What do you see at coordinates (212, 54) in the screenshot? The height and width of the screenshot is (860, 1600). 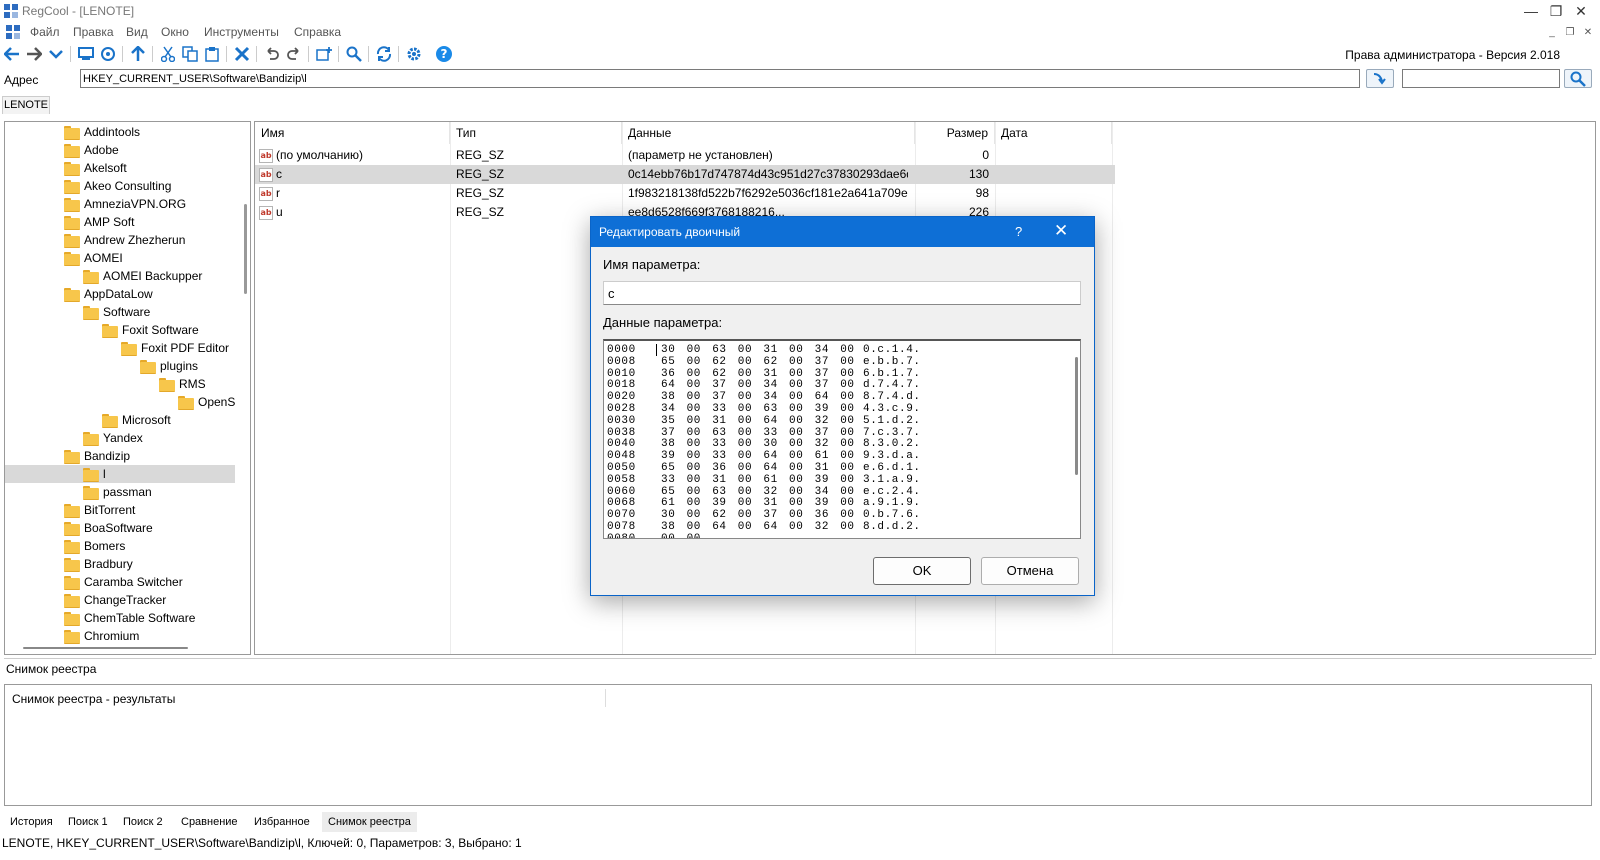 I see `paste-icon` at bounding box center [212, 54].